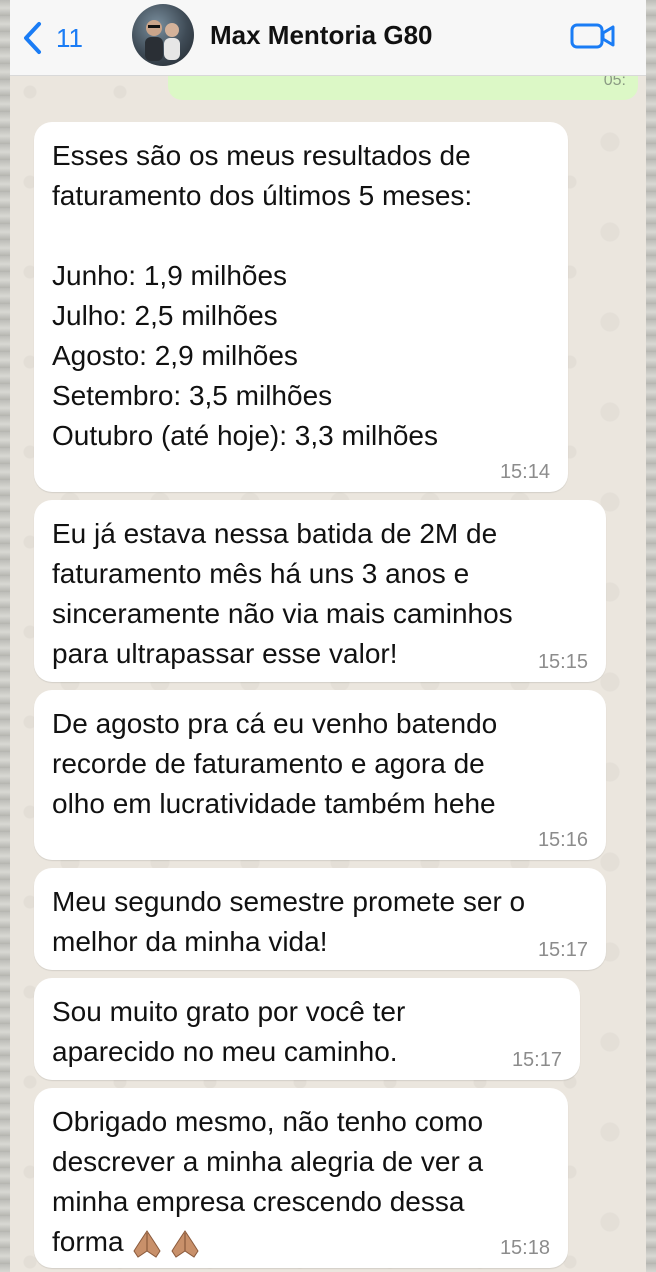 Image resolution: width=656 pixels, height=1272 pixels. Describe the element at coordinates (403, 86) in the screenshot. I see `previous-outgoing-bubble: 05:` at that location.